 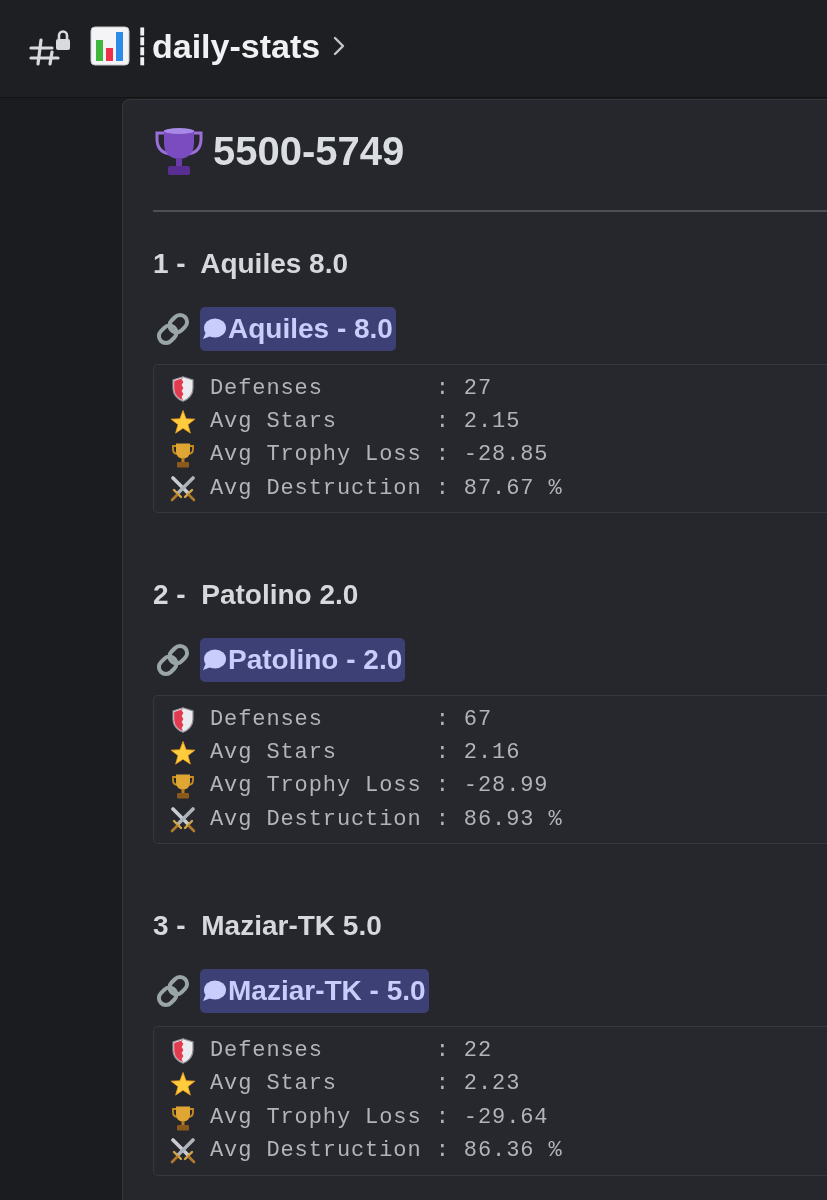 What do you see at coordinates (379, 455) in the screenshot?
I see `stat-line: Avg Trophy Loss : -28.85` at bounding box center [379, 455].